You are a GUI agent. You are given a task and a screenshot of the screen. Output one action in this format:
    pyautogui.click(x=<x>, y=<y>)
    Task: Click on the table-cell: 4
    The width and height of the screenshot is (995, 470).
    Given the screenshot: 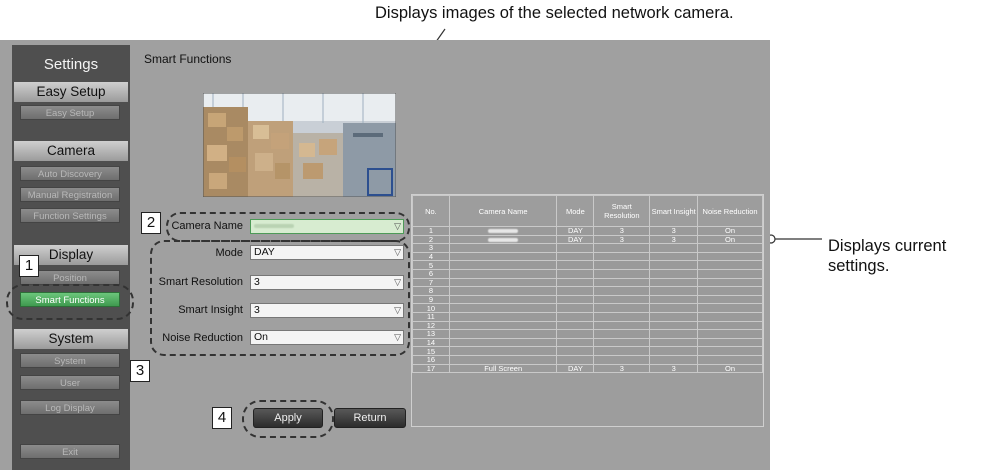 What is the action you would take?
    pyautogui.click(x=431, y=256)
    